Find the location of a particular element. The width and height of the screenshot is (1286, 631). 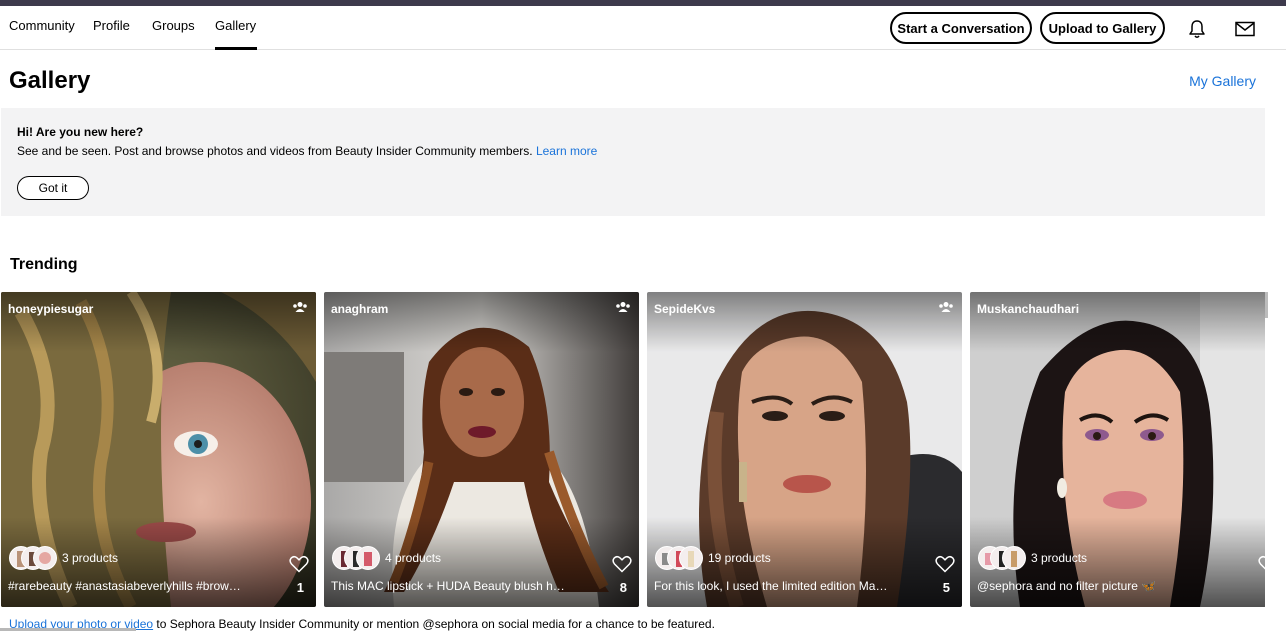

my-gallery-link: My Gallery is located at coordinates (1222, 81).